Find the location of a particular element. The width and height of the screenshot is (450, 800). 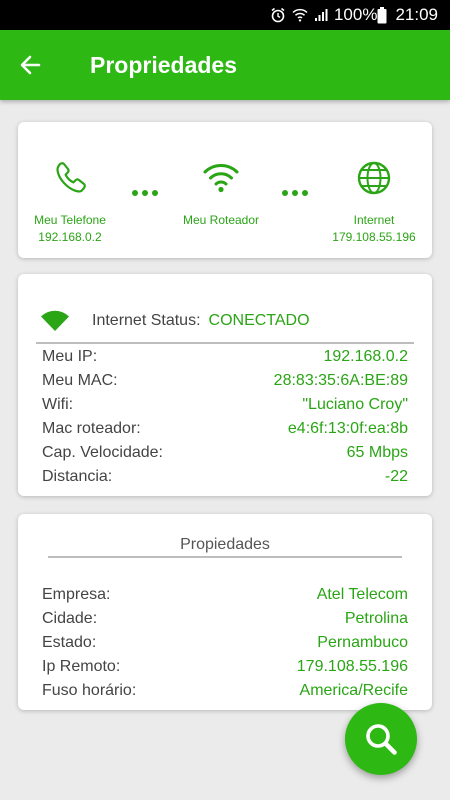

property-row: Empresa: Atel Telecom is located at coordinates (225, 595).